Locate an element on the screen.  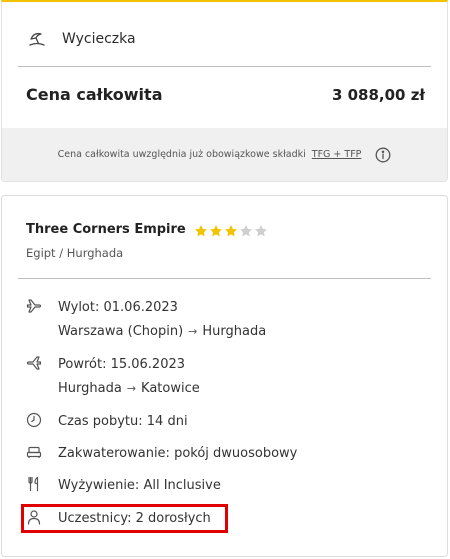
return-route: Hurghada → Katowice is located at coordinates (129, 389).